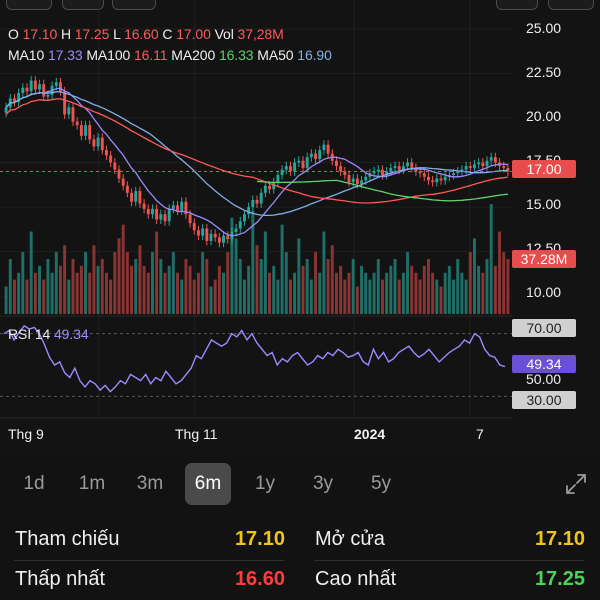 The height and width of the screenshot is (600, 600). Describe the element at coordinates (544, 169) in the screenshot. I see `current-price-badge: 17.00` at that location.